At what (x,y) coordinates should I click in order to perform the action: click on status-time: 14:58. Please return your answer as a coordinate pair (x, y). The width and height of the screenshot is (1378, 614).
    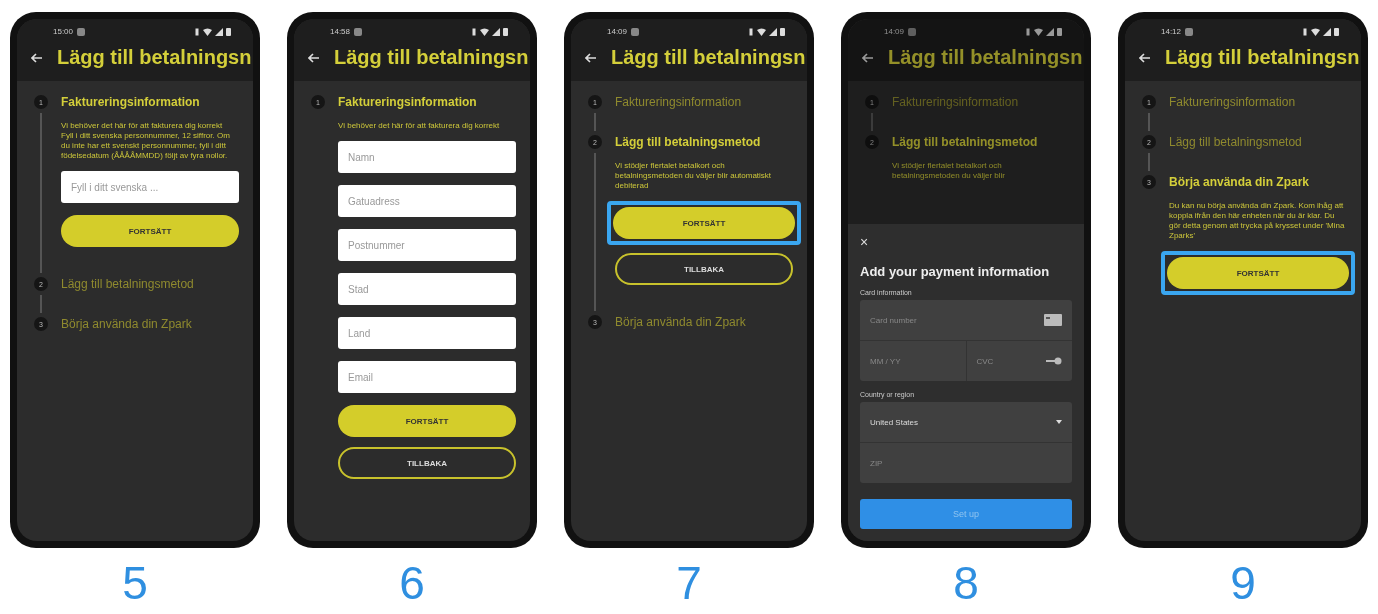
    Looking at the image, I should click on (340, 31).